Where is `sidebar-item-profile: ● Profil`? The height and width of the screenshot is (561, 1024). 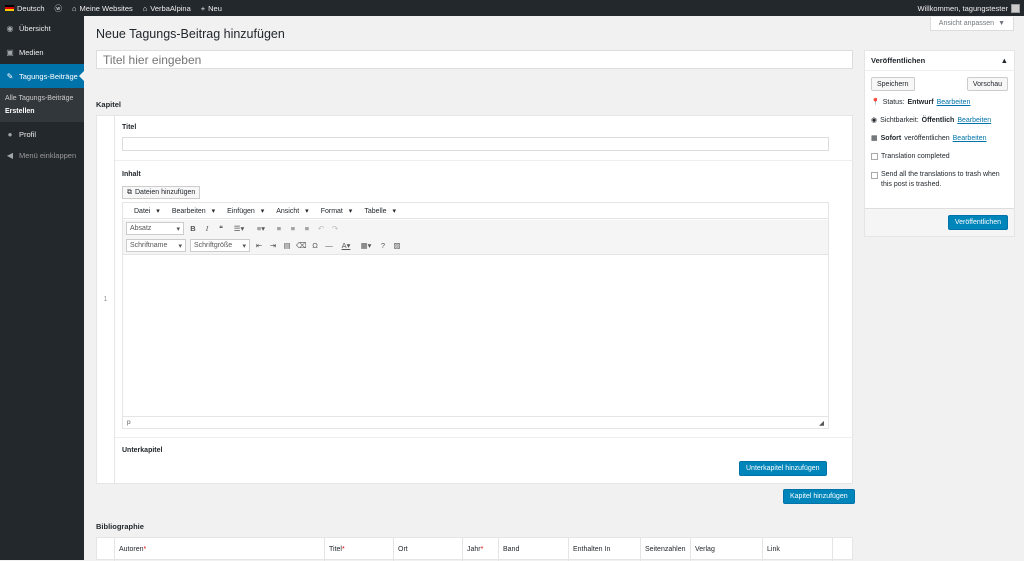 sidebar-item-profile: ● Profil is located at coordinates (42, 134).